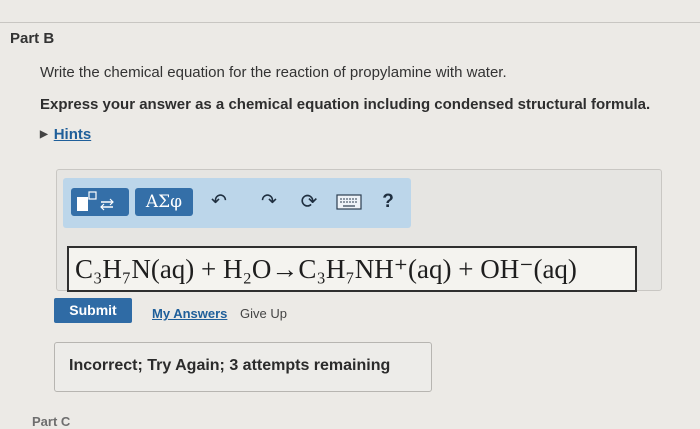  Describe the element at coordinates (51, 421) in the screenshot. I see `next-part-title: Part C` at that location.